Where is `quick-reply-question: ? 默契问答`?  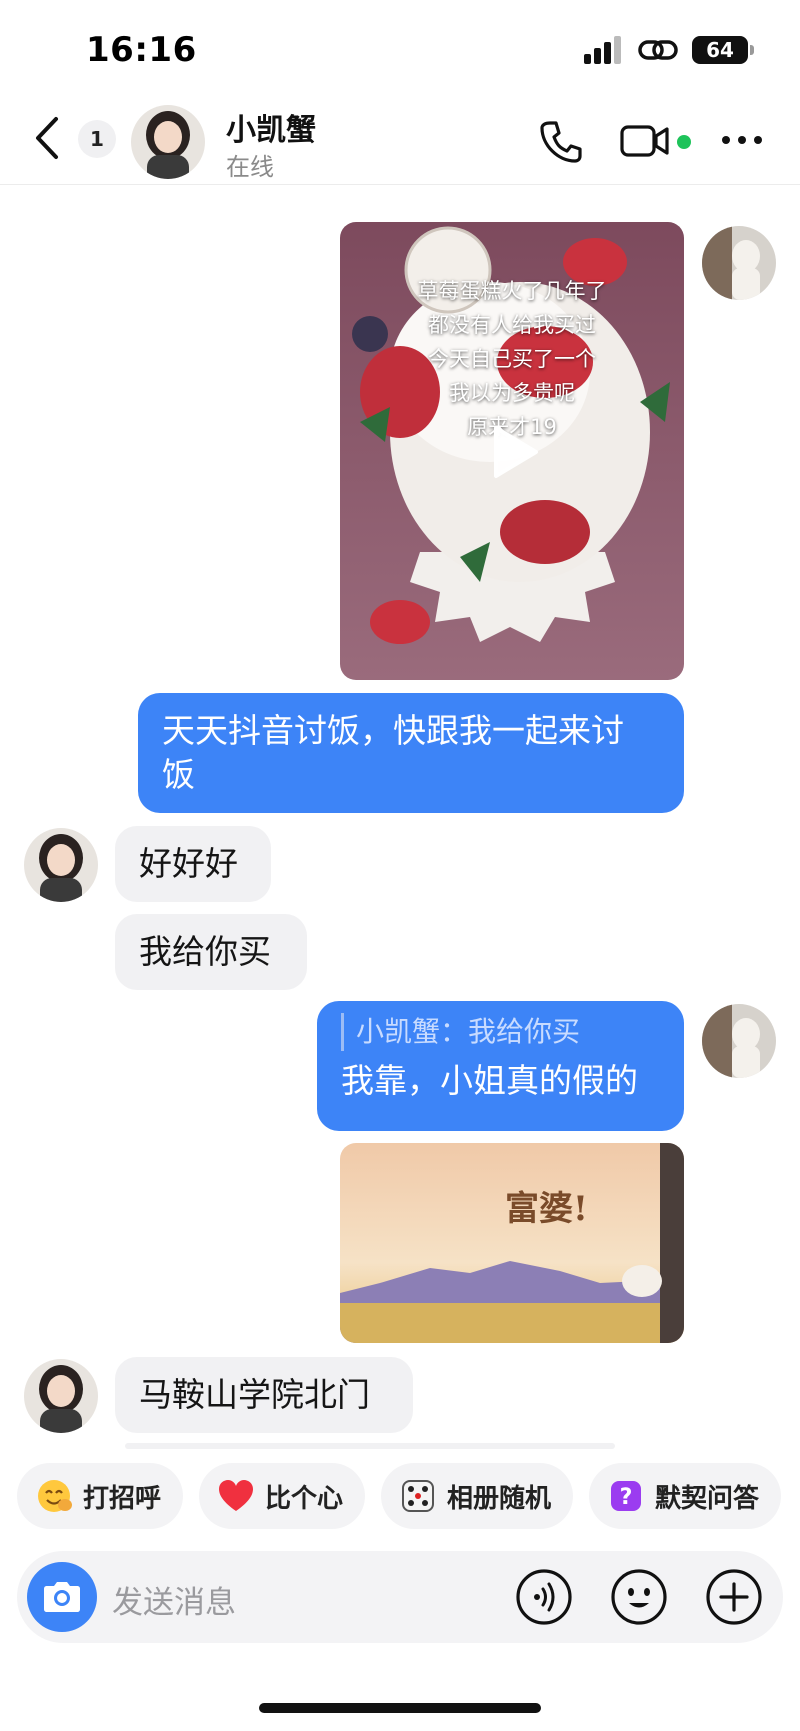 quick-reply-question: ? 默契问答 is located at coordinates (685, 1496).